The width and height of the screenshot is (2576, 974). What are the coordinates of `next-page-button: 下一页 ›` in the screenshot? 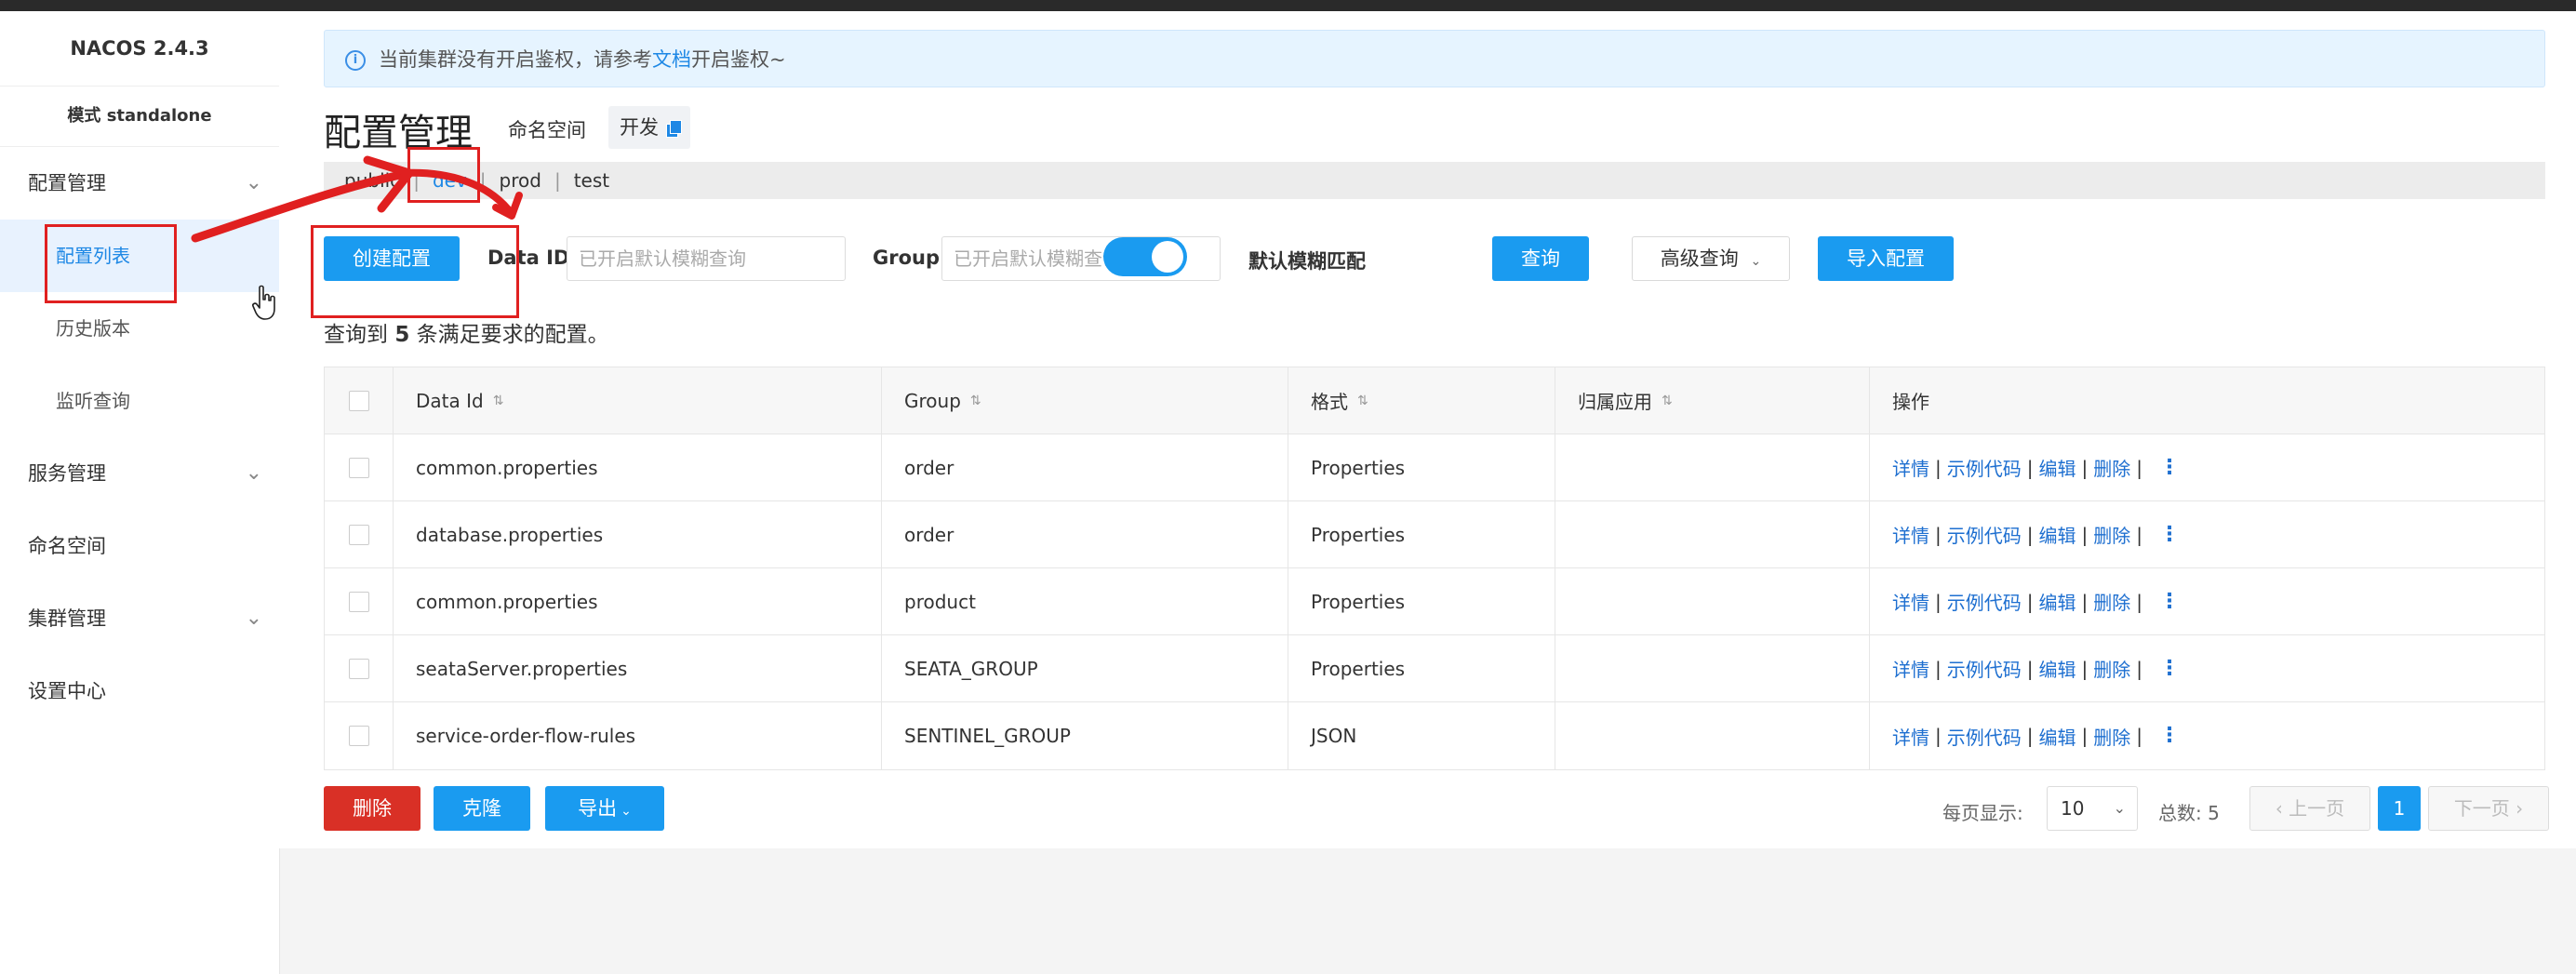 It's located at (2488, 808).